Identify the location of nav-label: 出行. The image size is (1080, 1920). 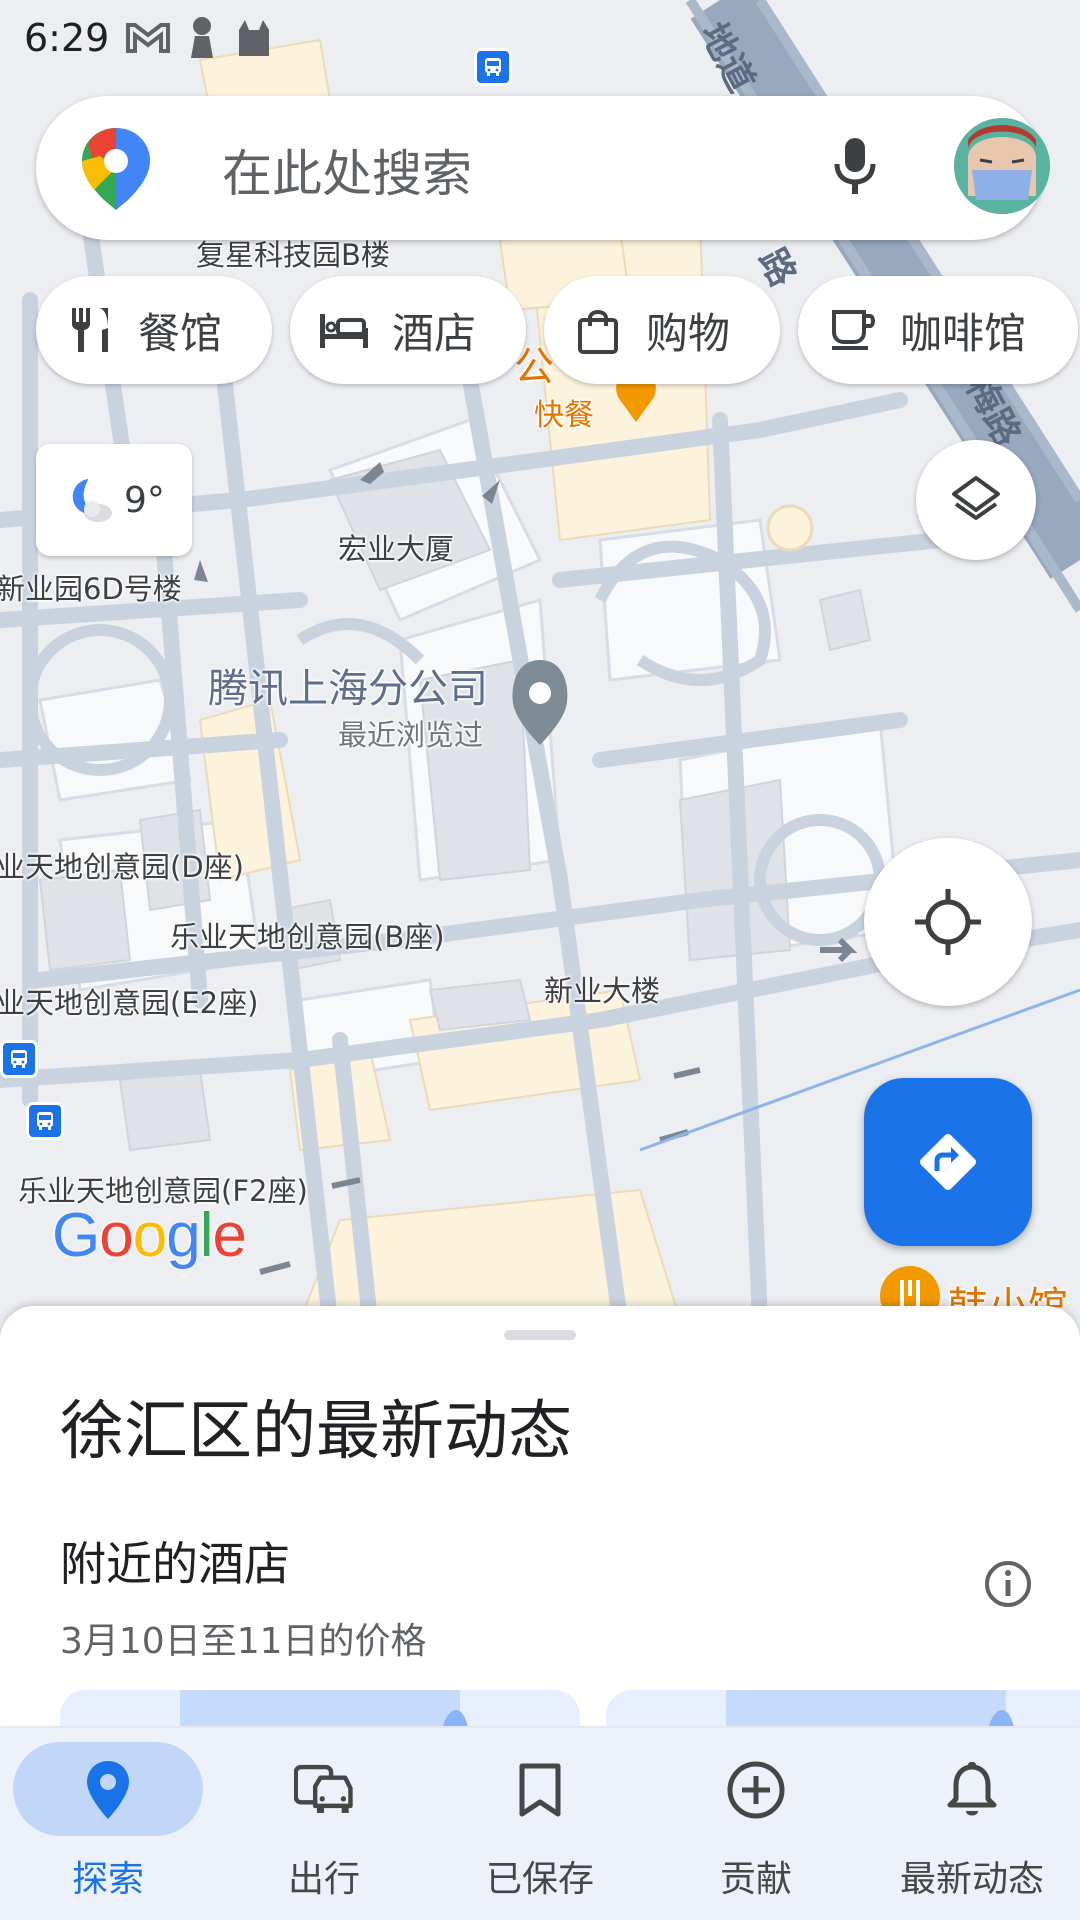
(323, 1879).